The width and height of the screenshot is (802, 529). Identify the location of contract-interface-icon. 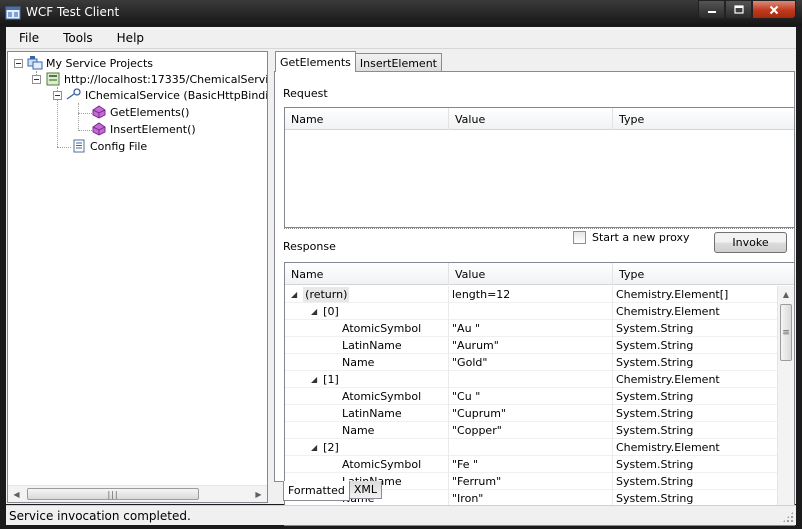
(73, 94).